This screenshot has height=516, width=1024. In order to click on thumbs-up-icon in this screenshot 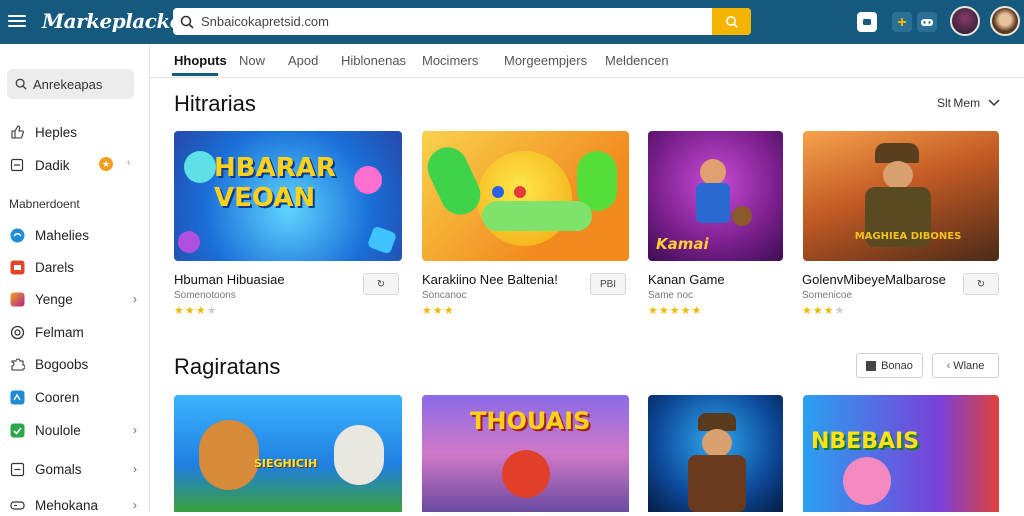, I will do `click(17, 132)`.